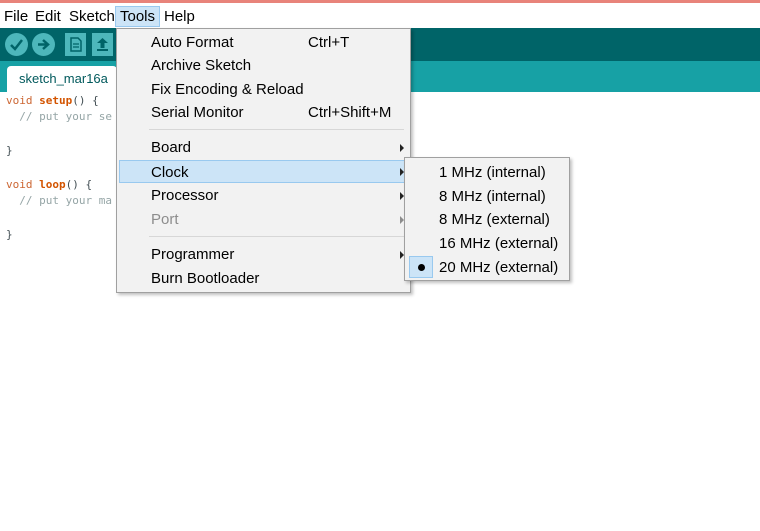 The height and width of the screenshot is (531, 760). I want to click on upload-button, so click(43, 44).